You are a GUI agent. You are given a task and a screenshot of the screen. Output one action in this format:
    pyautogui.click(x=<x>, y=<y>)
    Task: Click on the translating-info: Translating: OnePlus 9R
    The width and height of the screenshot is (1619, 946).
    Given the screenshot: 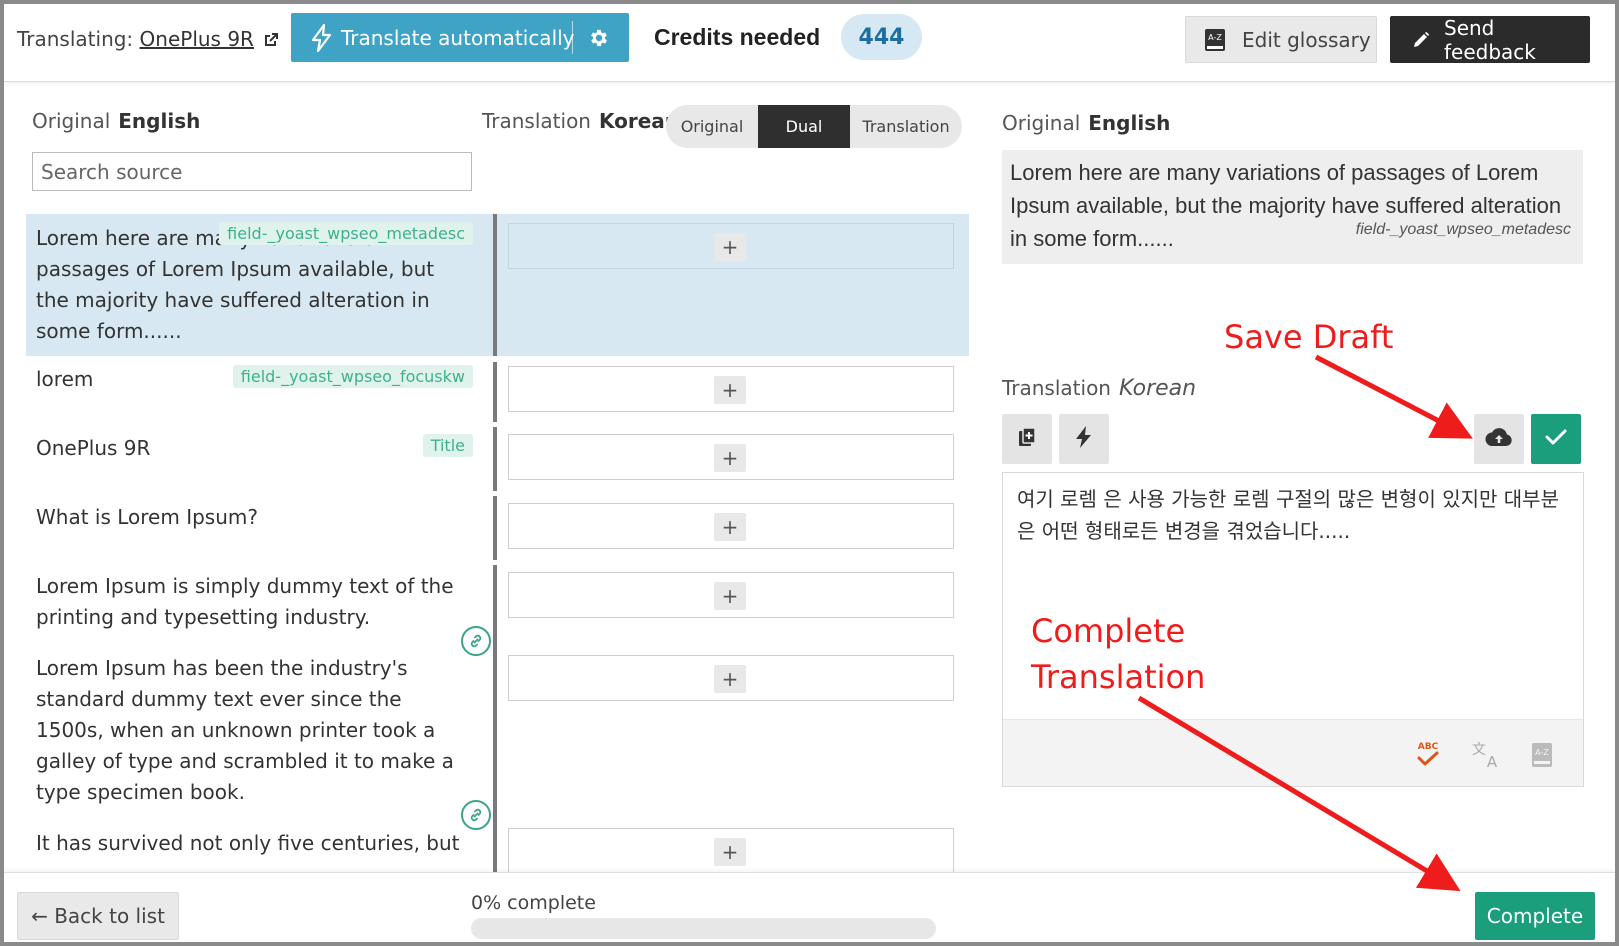 What is the action you would take?
    pyautogui.click(x=148, y=40)
    